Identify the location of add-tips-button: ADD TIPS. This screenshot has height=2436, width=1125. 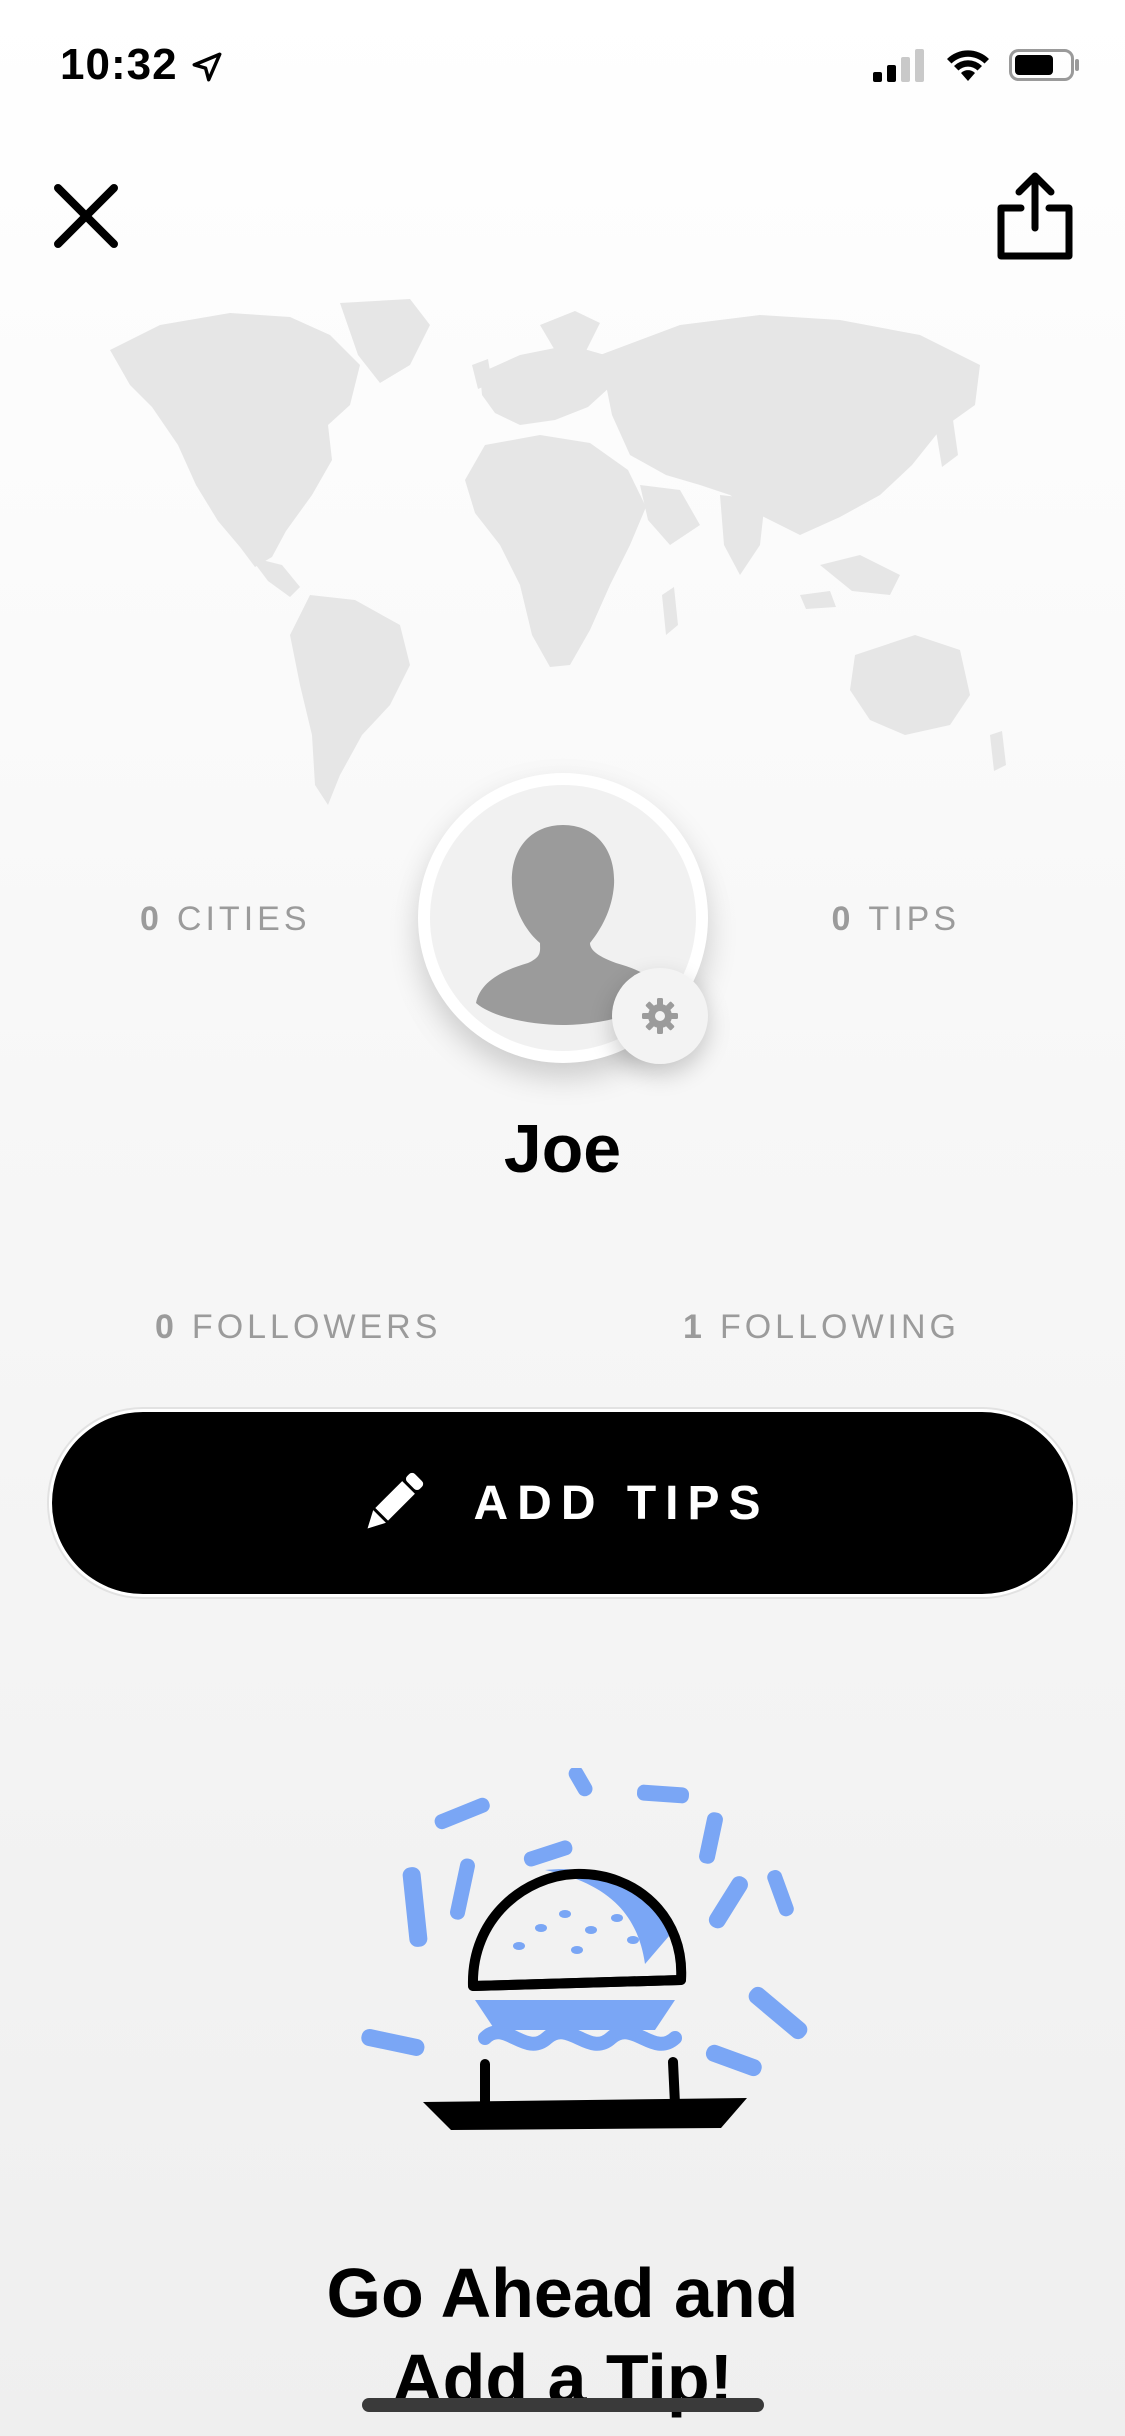
(562, 1503).